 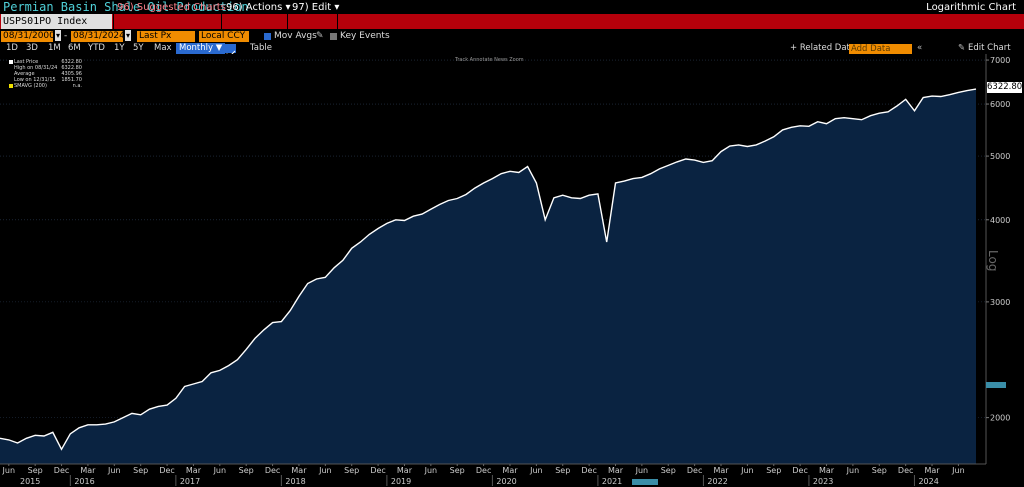 I want to click on chart-mode-label: Logarithmic Chart, so click(x=971, y=7).